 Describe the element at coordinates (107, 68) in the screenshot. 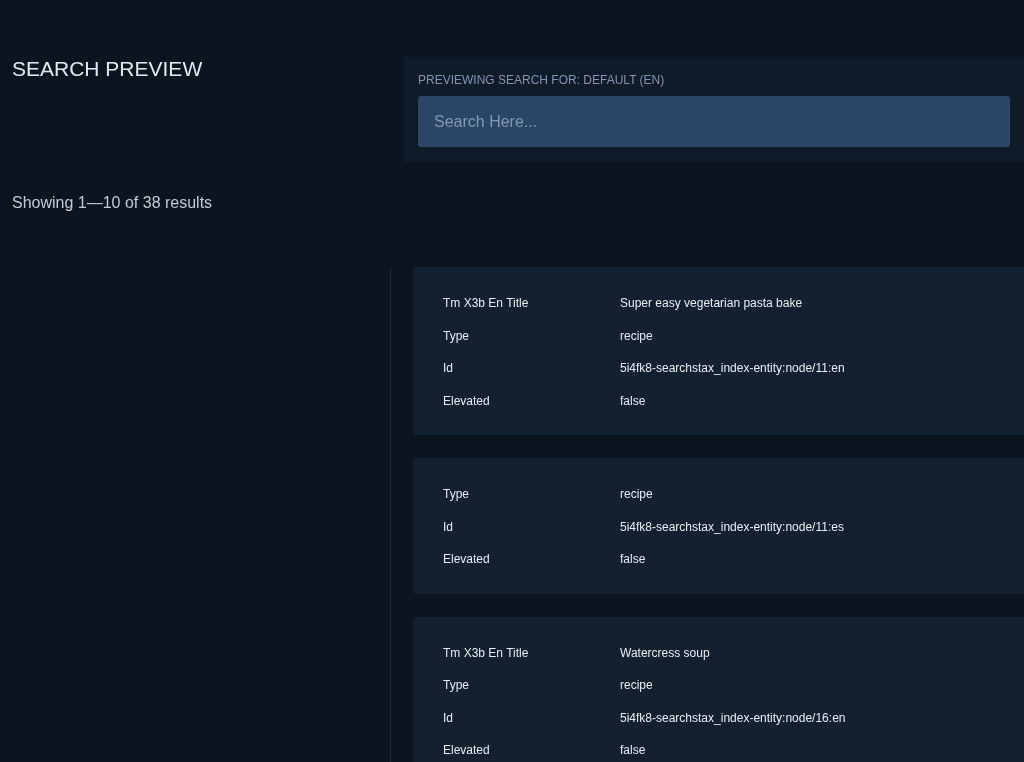

I see `page-title: SEARCH PREVIEW` at that location.